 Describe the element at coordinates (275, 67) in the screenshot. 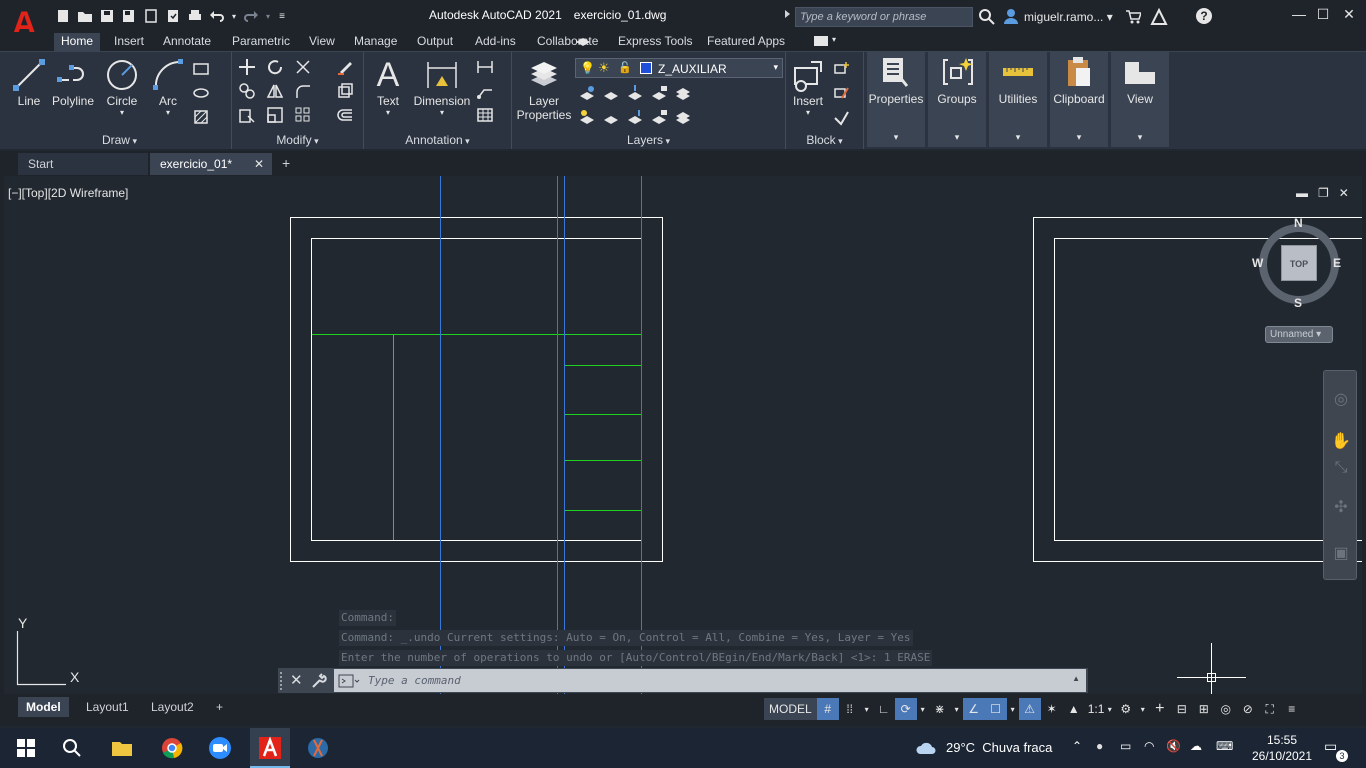

I see `rotate-icon` at that location.